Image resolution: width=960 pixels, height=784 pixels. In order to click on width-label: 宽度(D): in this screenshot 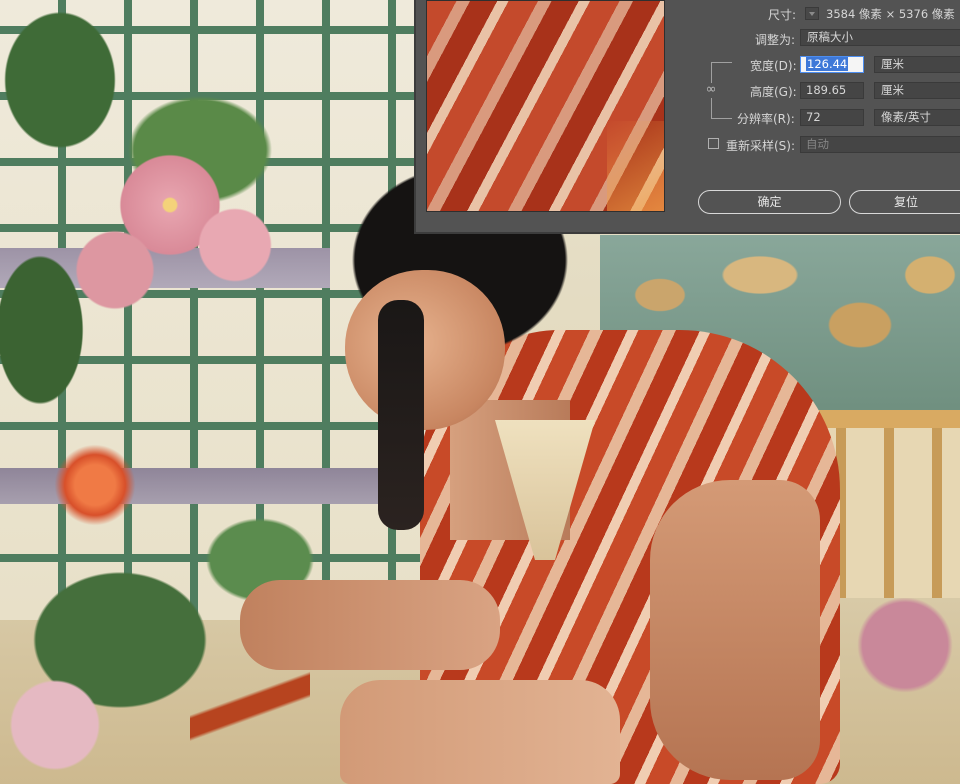, I will do `click(773, 66)`.